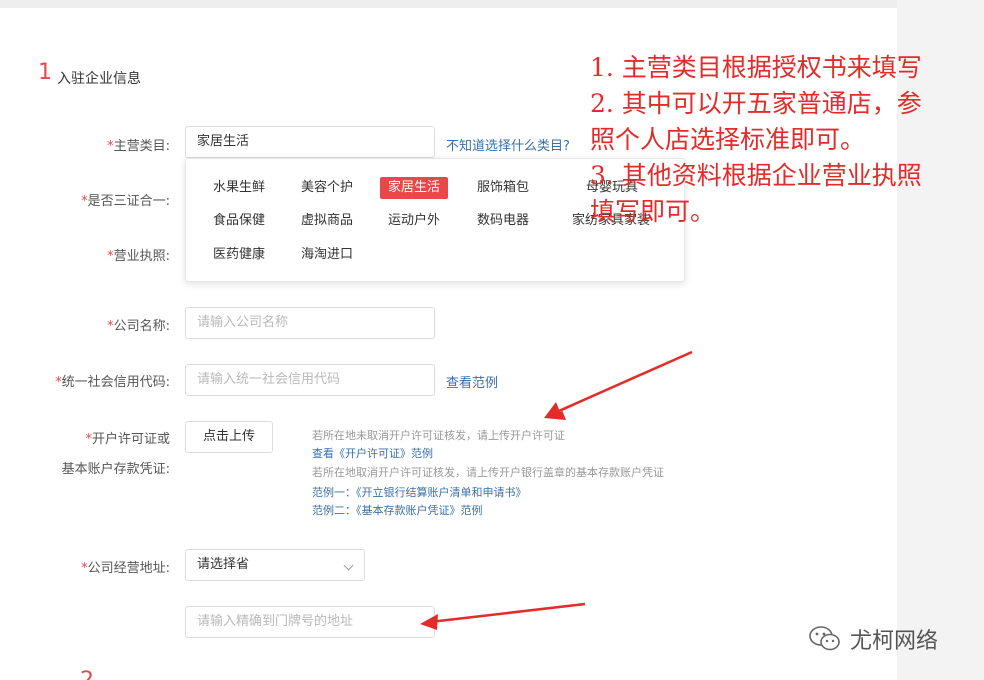 This screenshot has width=984, height=680. Describe the element at coordinates (507, 613) in the screenshot. I see `arrow-address-shaft` at that location.